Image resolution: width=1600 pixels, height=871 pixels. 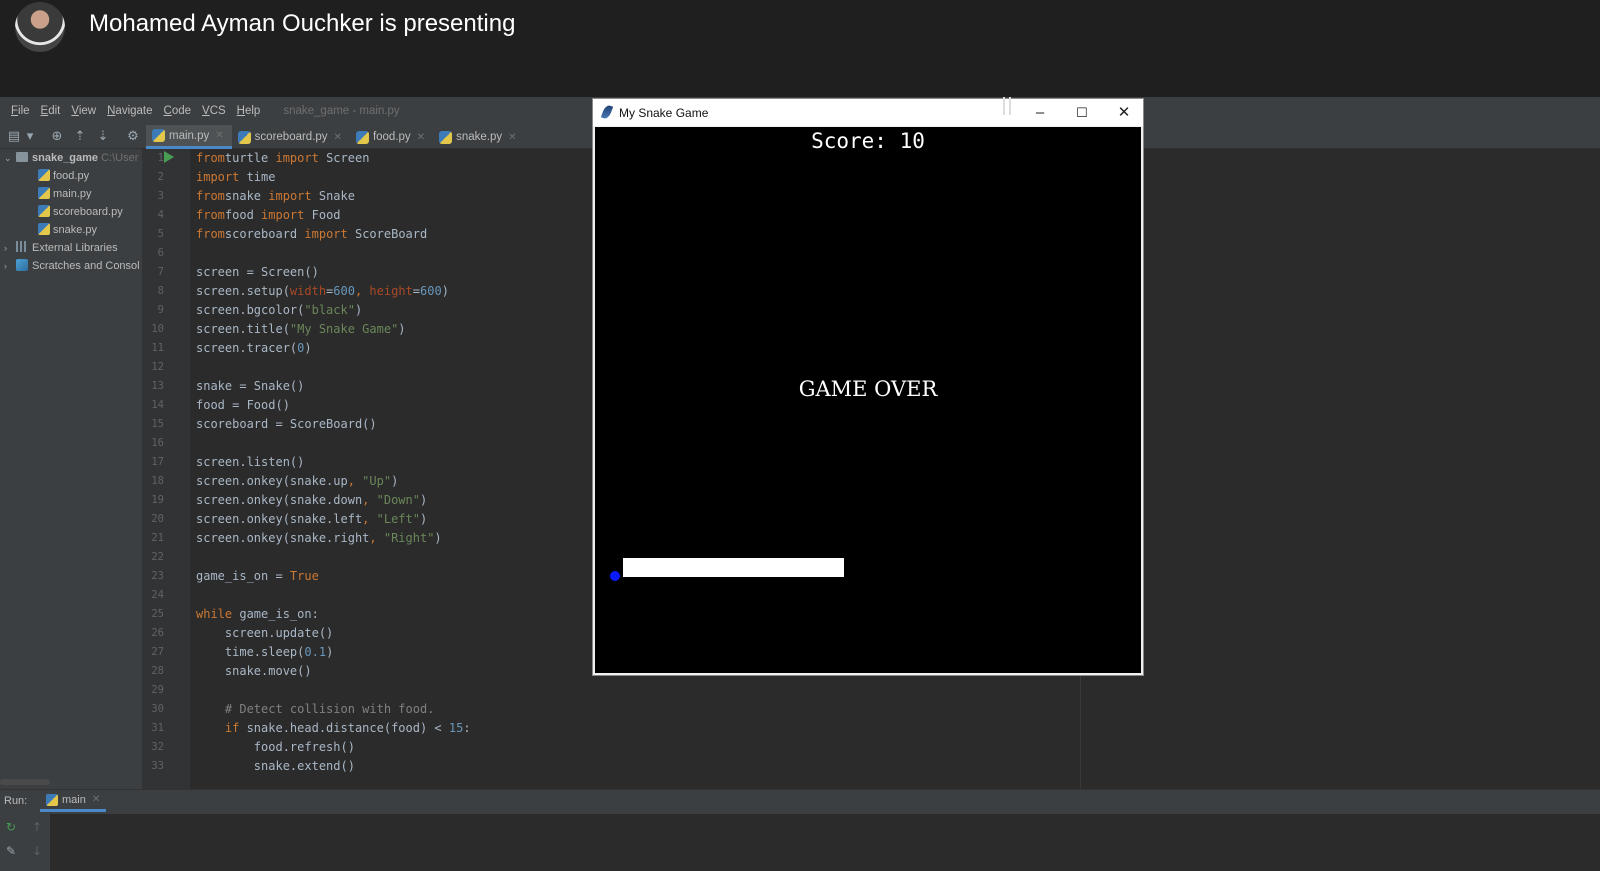 What do you see at coordinates (157, 348) in the screenshot?
I see `line-number: 11` at bounding box center [157, 348].